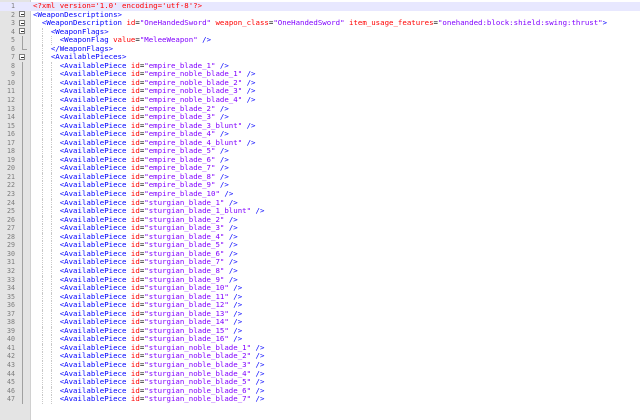  Describe the element at coordinates (11, 176) in the screenshot. I see `line-number: 21` at that location.